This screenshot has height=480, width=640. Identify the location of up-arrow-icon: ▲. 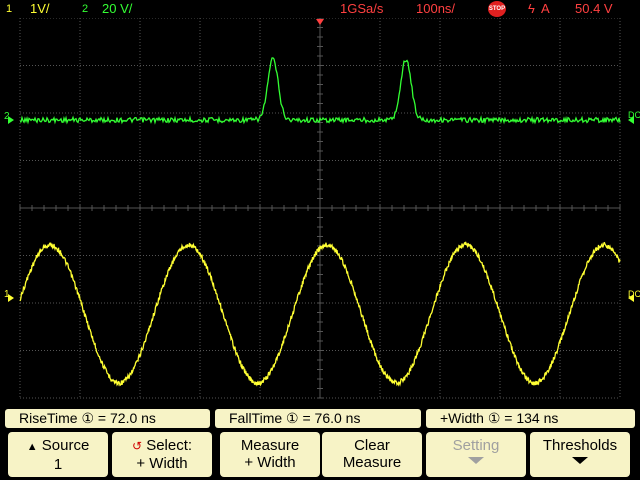
(32, 447).